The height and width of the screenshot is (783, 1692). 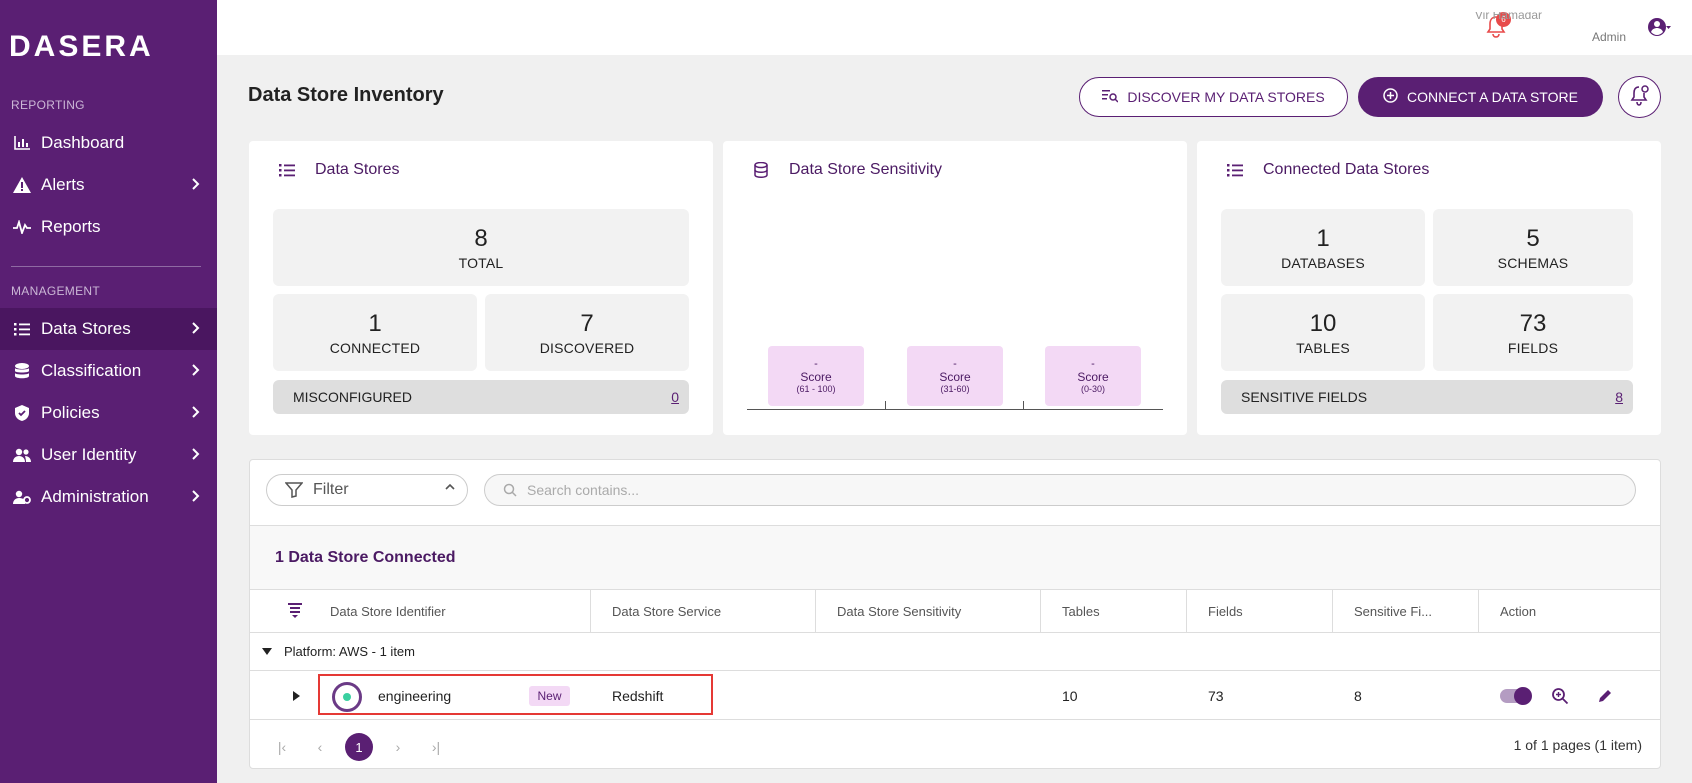 What do you see at coordinates (295, 611) in the screenshot?
I see `column-chooser-icon` at bounding box center [295, 611].